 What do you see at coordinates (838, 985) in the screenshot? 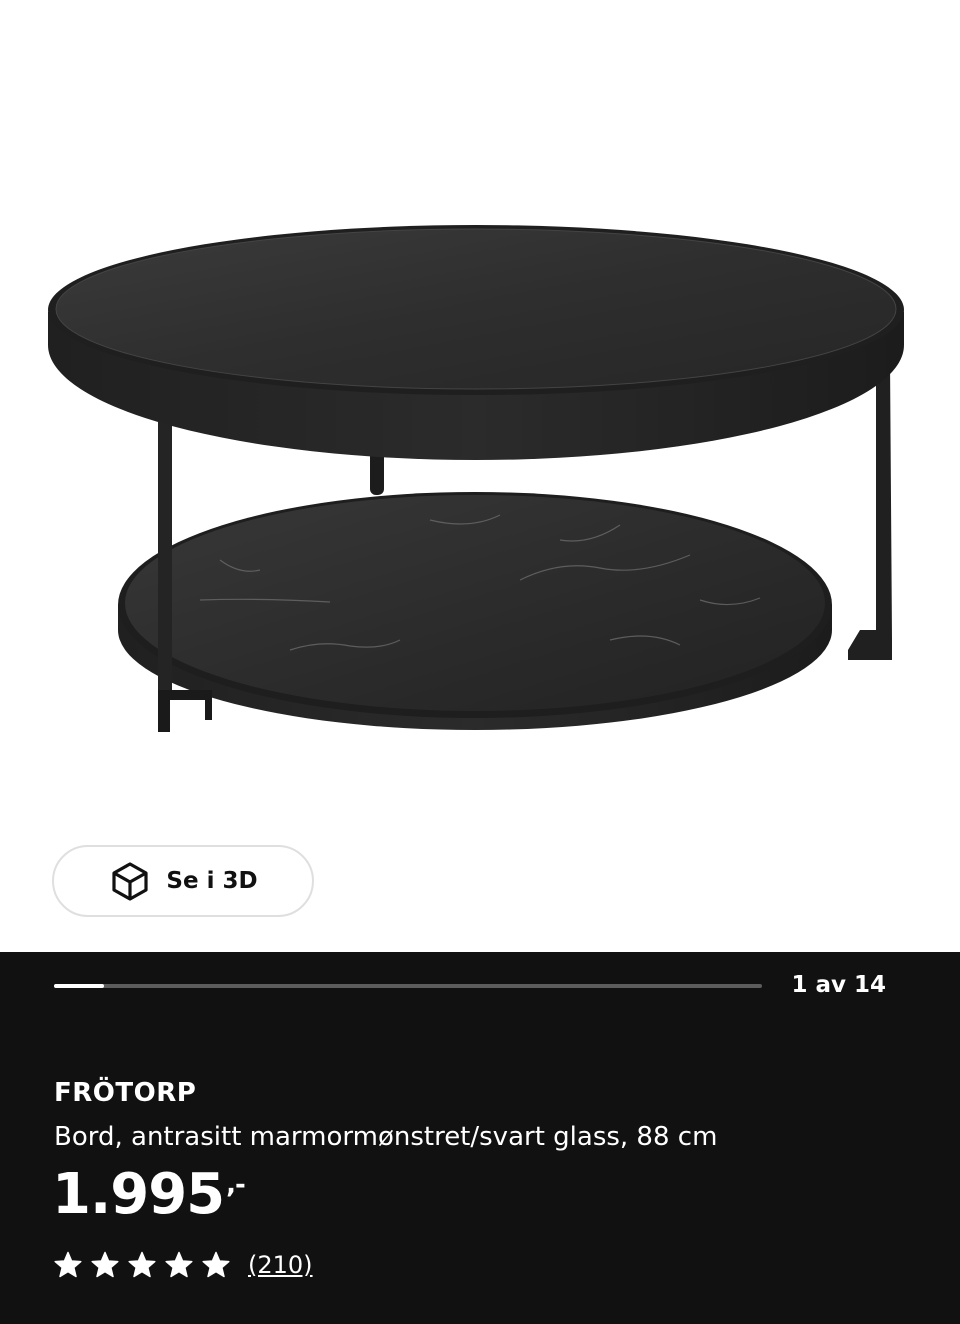
I see `gallery-counter: 1 av 14` at bounding box center [838, 985].